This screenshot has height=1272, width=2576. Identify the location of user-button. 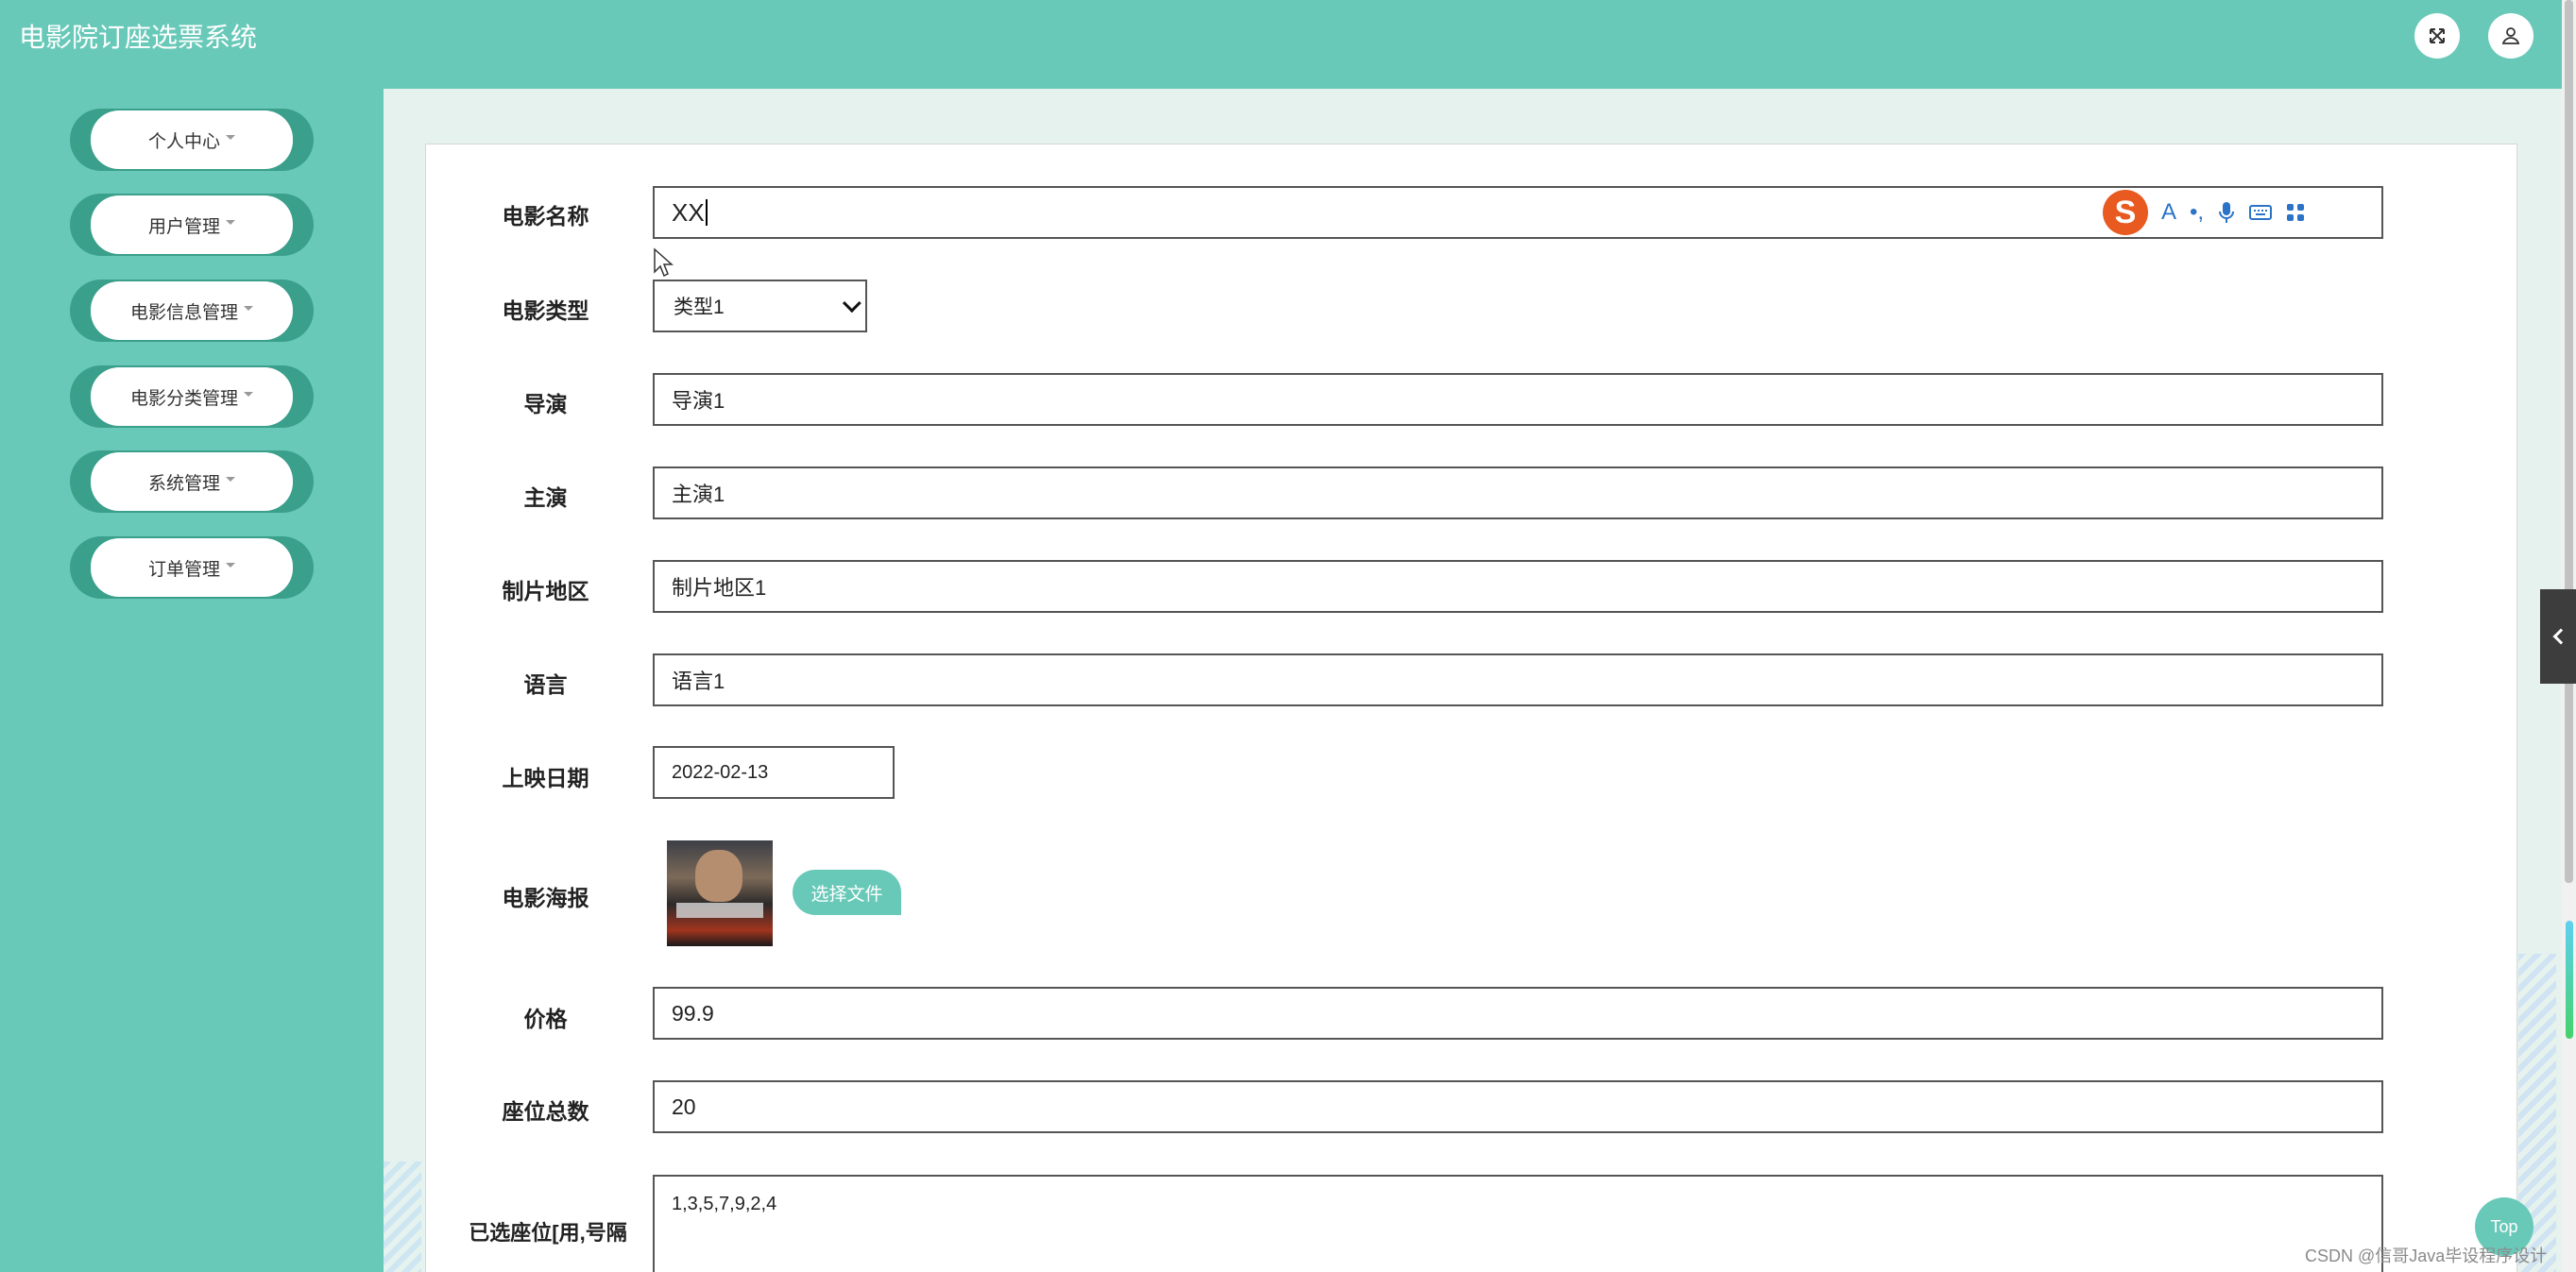
(2510, 36).